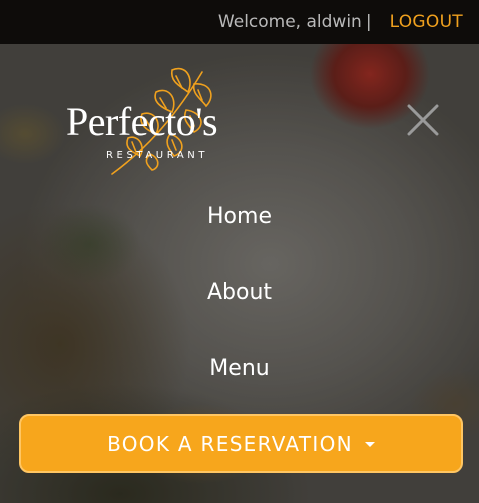 The image size is (479, 503). I want to click on restaurant-logo: Perfecto's RESTAURANT, so click(161, 121).